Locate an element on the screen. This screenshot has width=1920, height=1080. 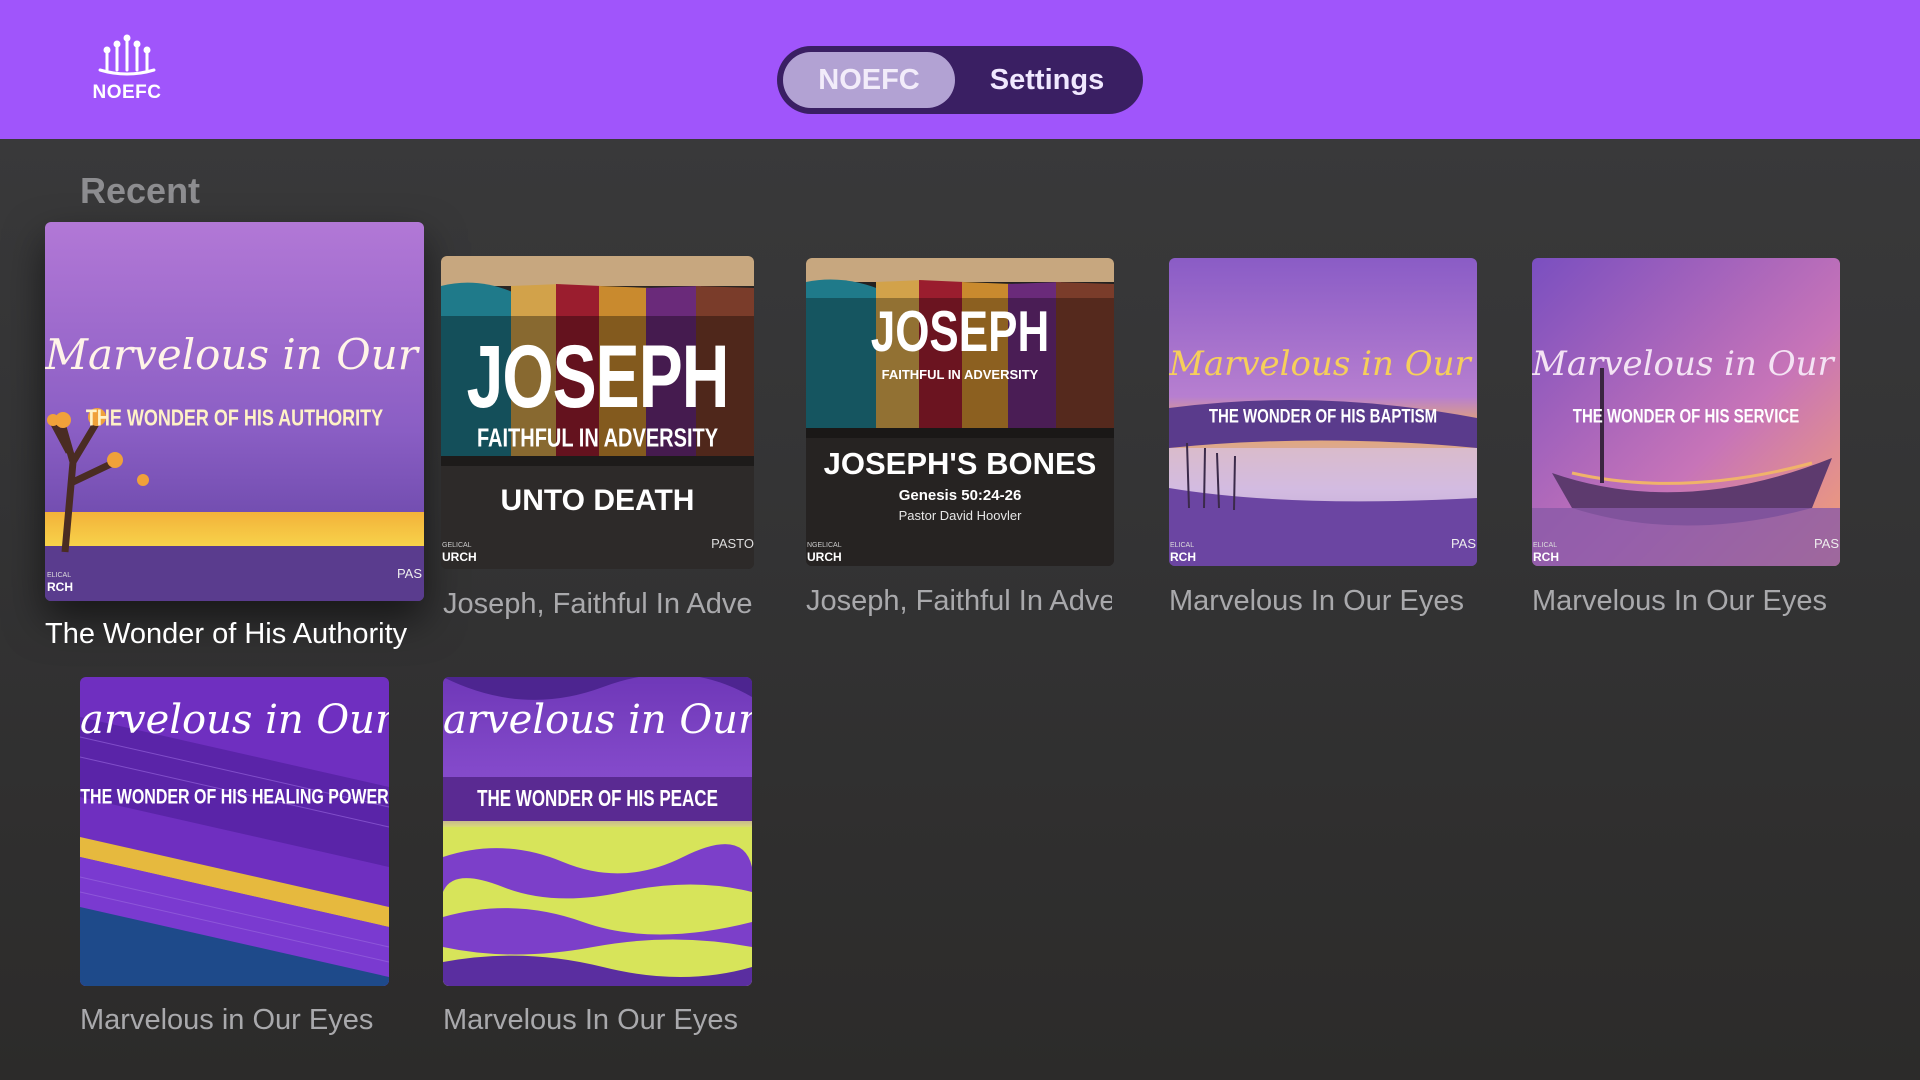
top-navigation-bar: NOEFC NOEFC Settings is located at coordinates (960, 69).